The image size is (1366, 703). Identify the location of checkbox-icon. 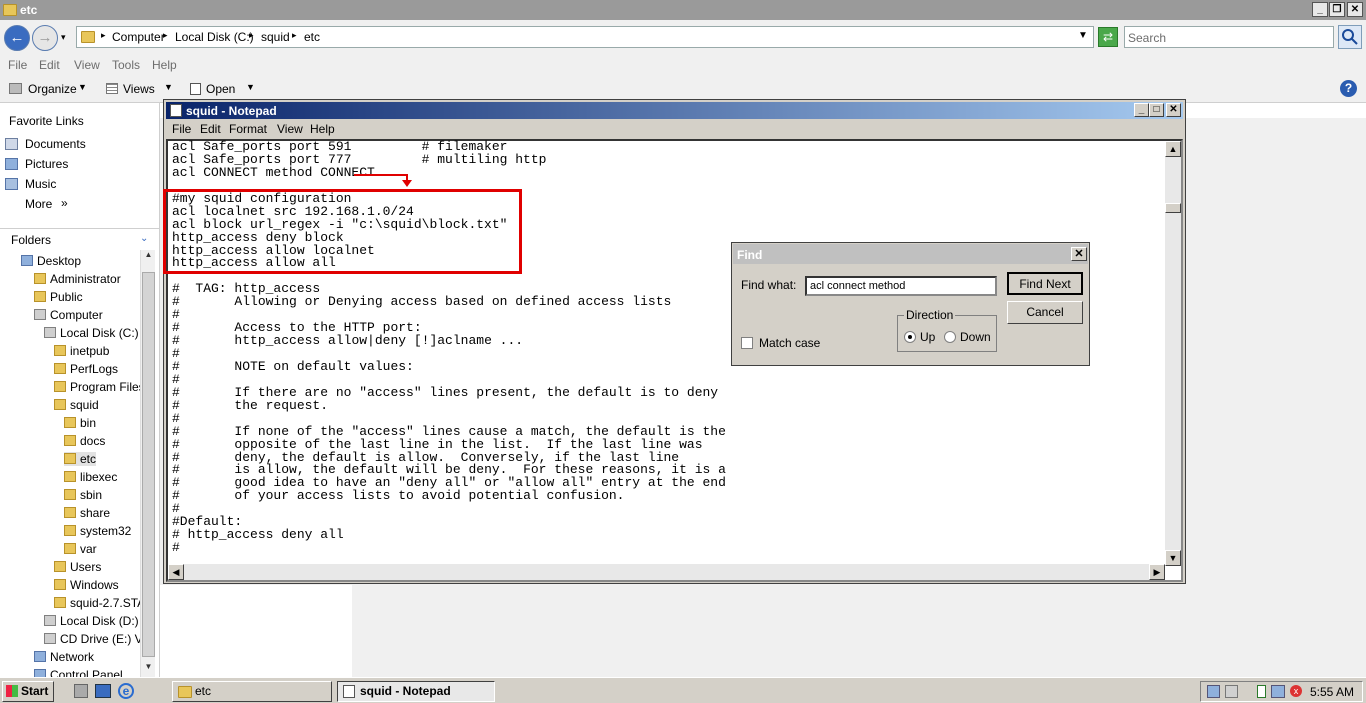
(747, 343).